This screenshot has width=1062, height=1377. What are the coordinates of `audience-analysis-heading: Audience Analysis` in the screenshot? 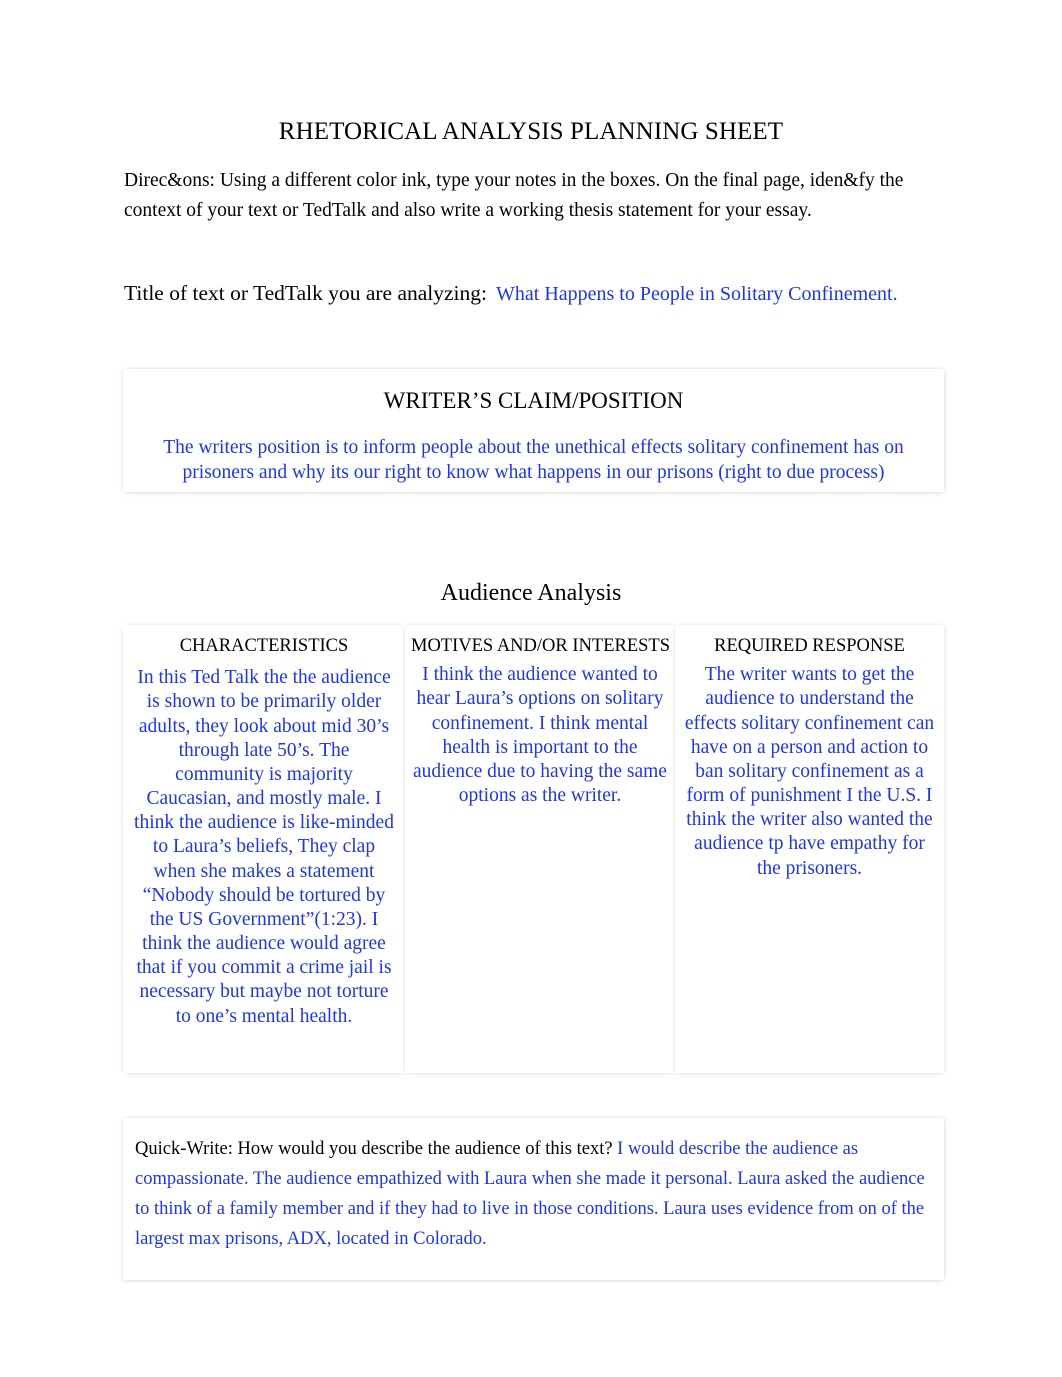 It's located at (531, 593).